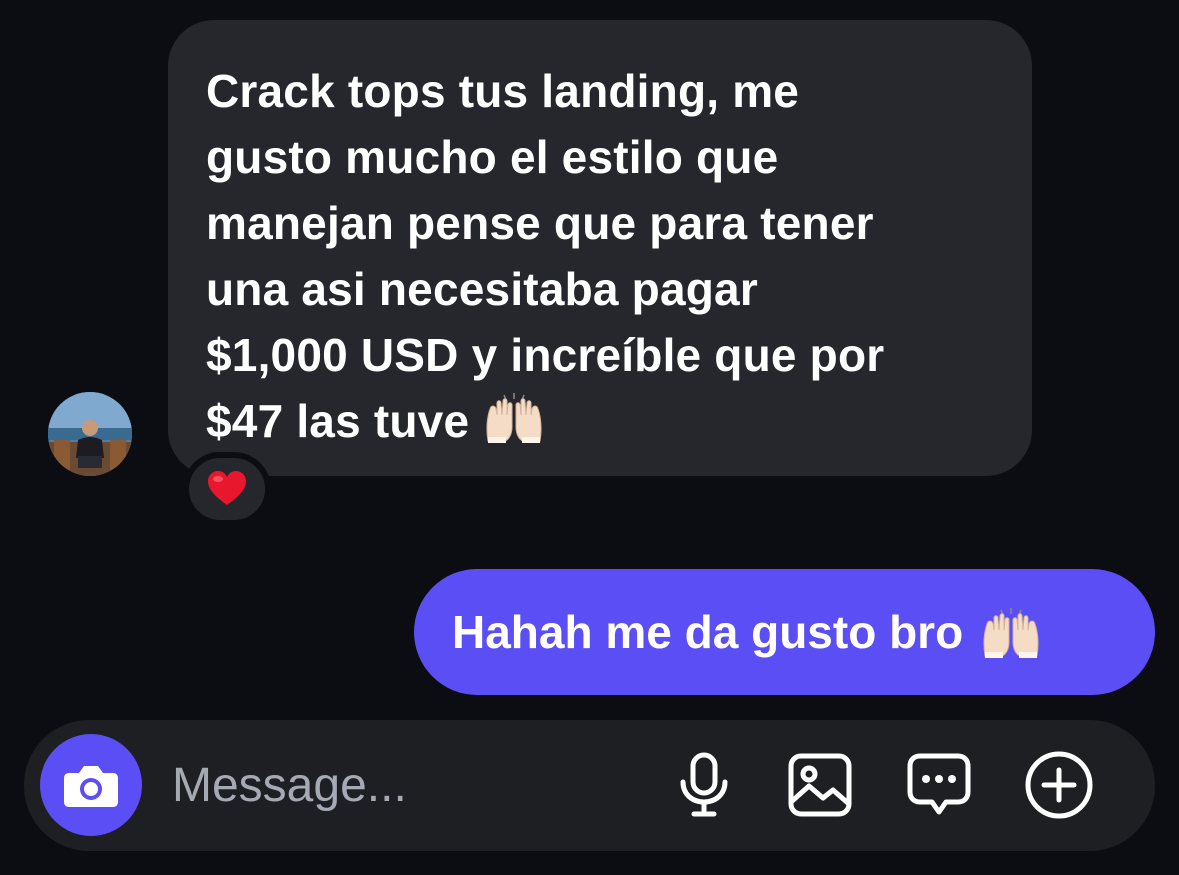  What do you see at coordinates (338, 421) in the screenshot?
I see `incoming-message-line: $47 las tuve` at bounding box center [338, 421].